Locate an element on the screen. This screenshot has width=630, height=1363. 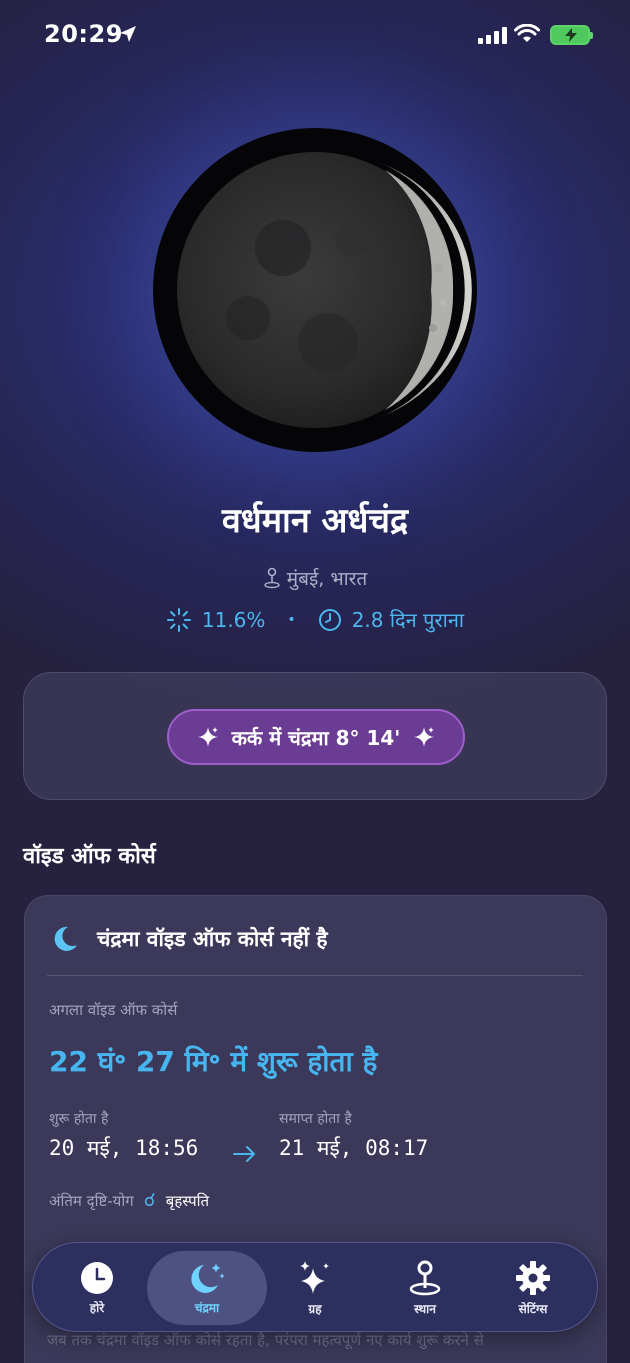
cellular-signal-icon is located at coordinates (492, 35).